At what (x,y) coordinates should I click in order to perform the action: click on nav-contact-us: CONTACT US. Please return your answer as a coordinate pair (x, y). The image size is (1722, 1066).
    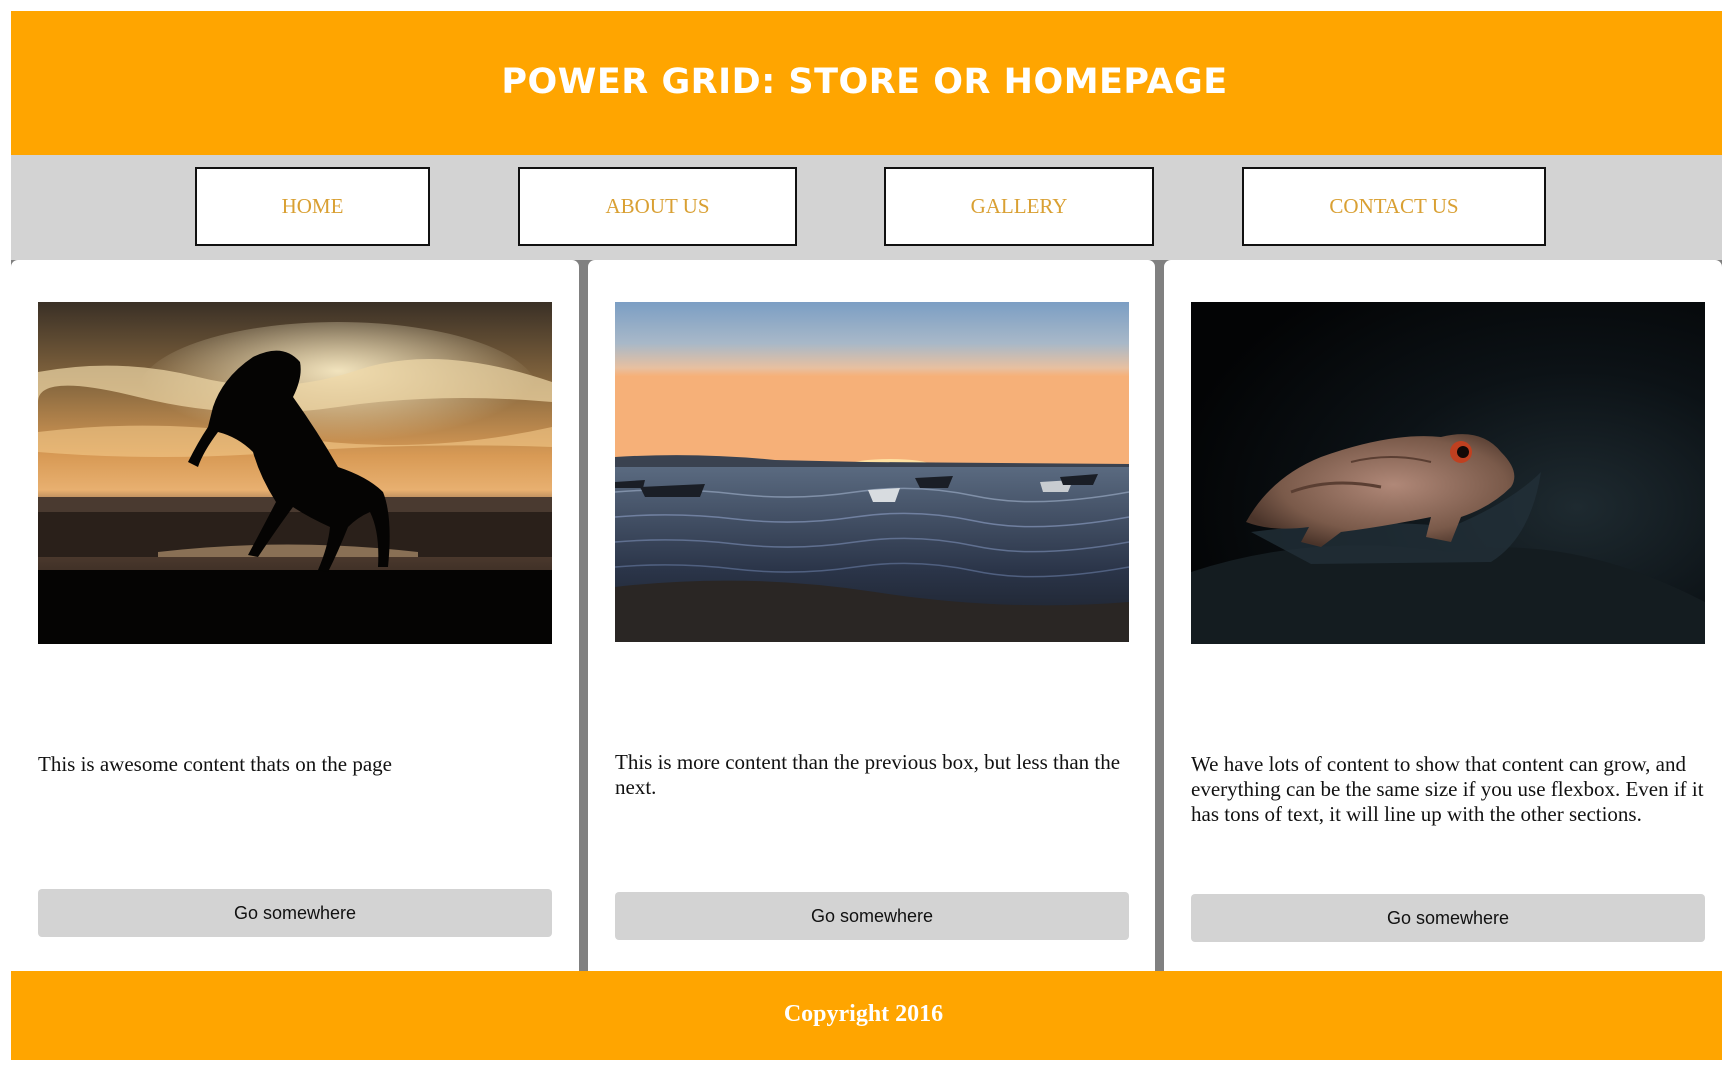
    Looking at the image, I should click on (1394, 206).